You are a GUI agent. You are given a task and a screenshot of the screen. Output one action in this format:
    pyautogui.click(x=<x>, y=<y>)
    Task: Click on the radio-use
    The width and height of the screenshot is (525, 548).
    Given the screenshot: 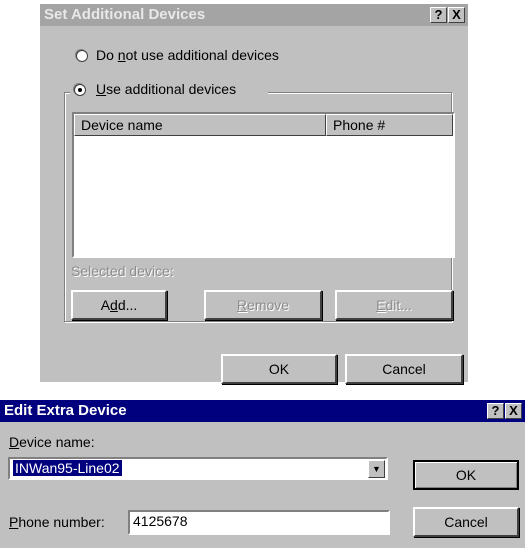 What is the action you would take?
    pyautogui.click(x=80, y=90)
    